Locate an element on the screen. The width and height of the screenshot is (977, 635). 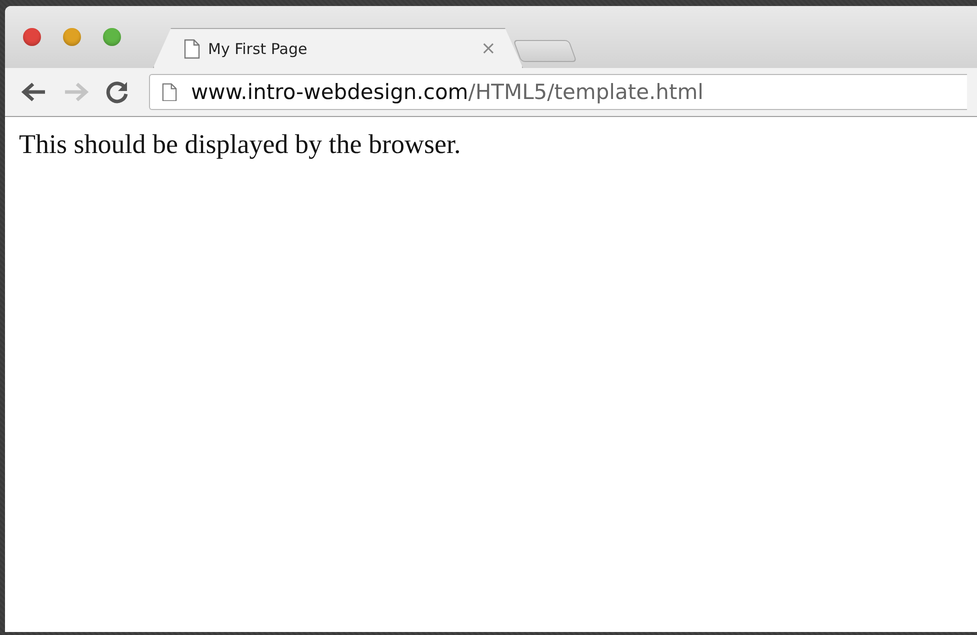
reload-button is located at coordinates (117, 92).